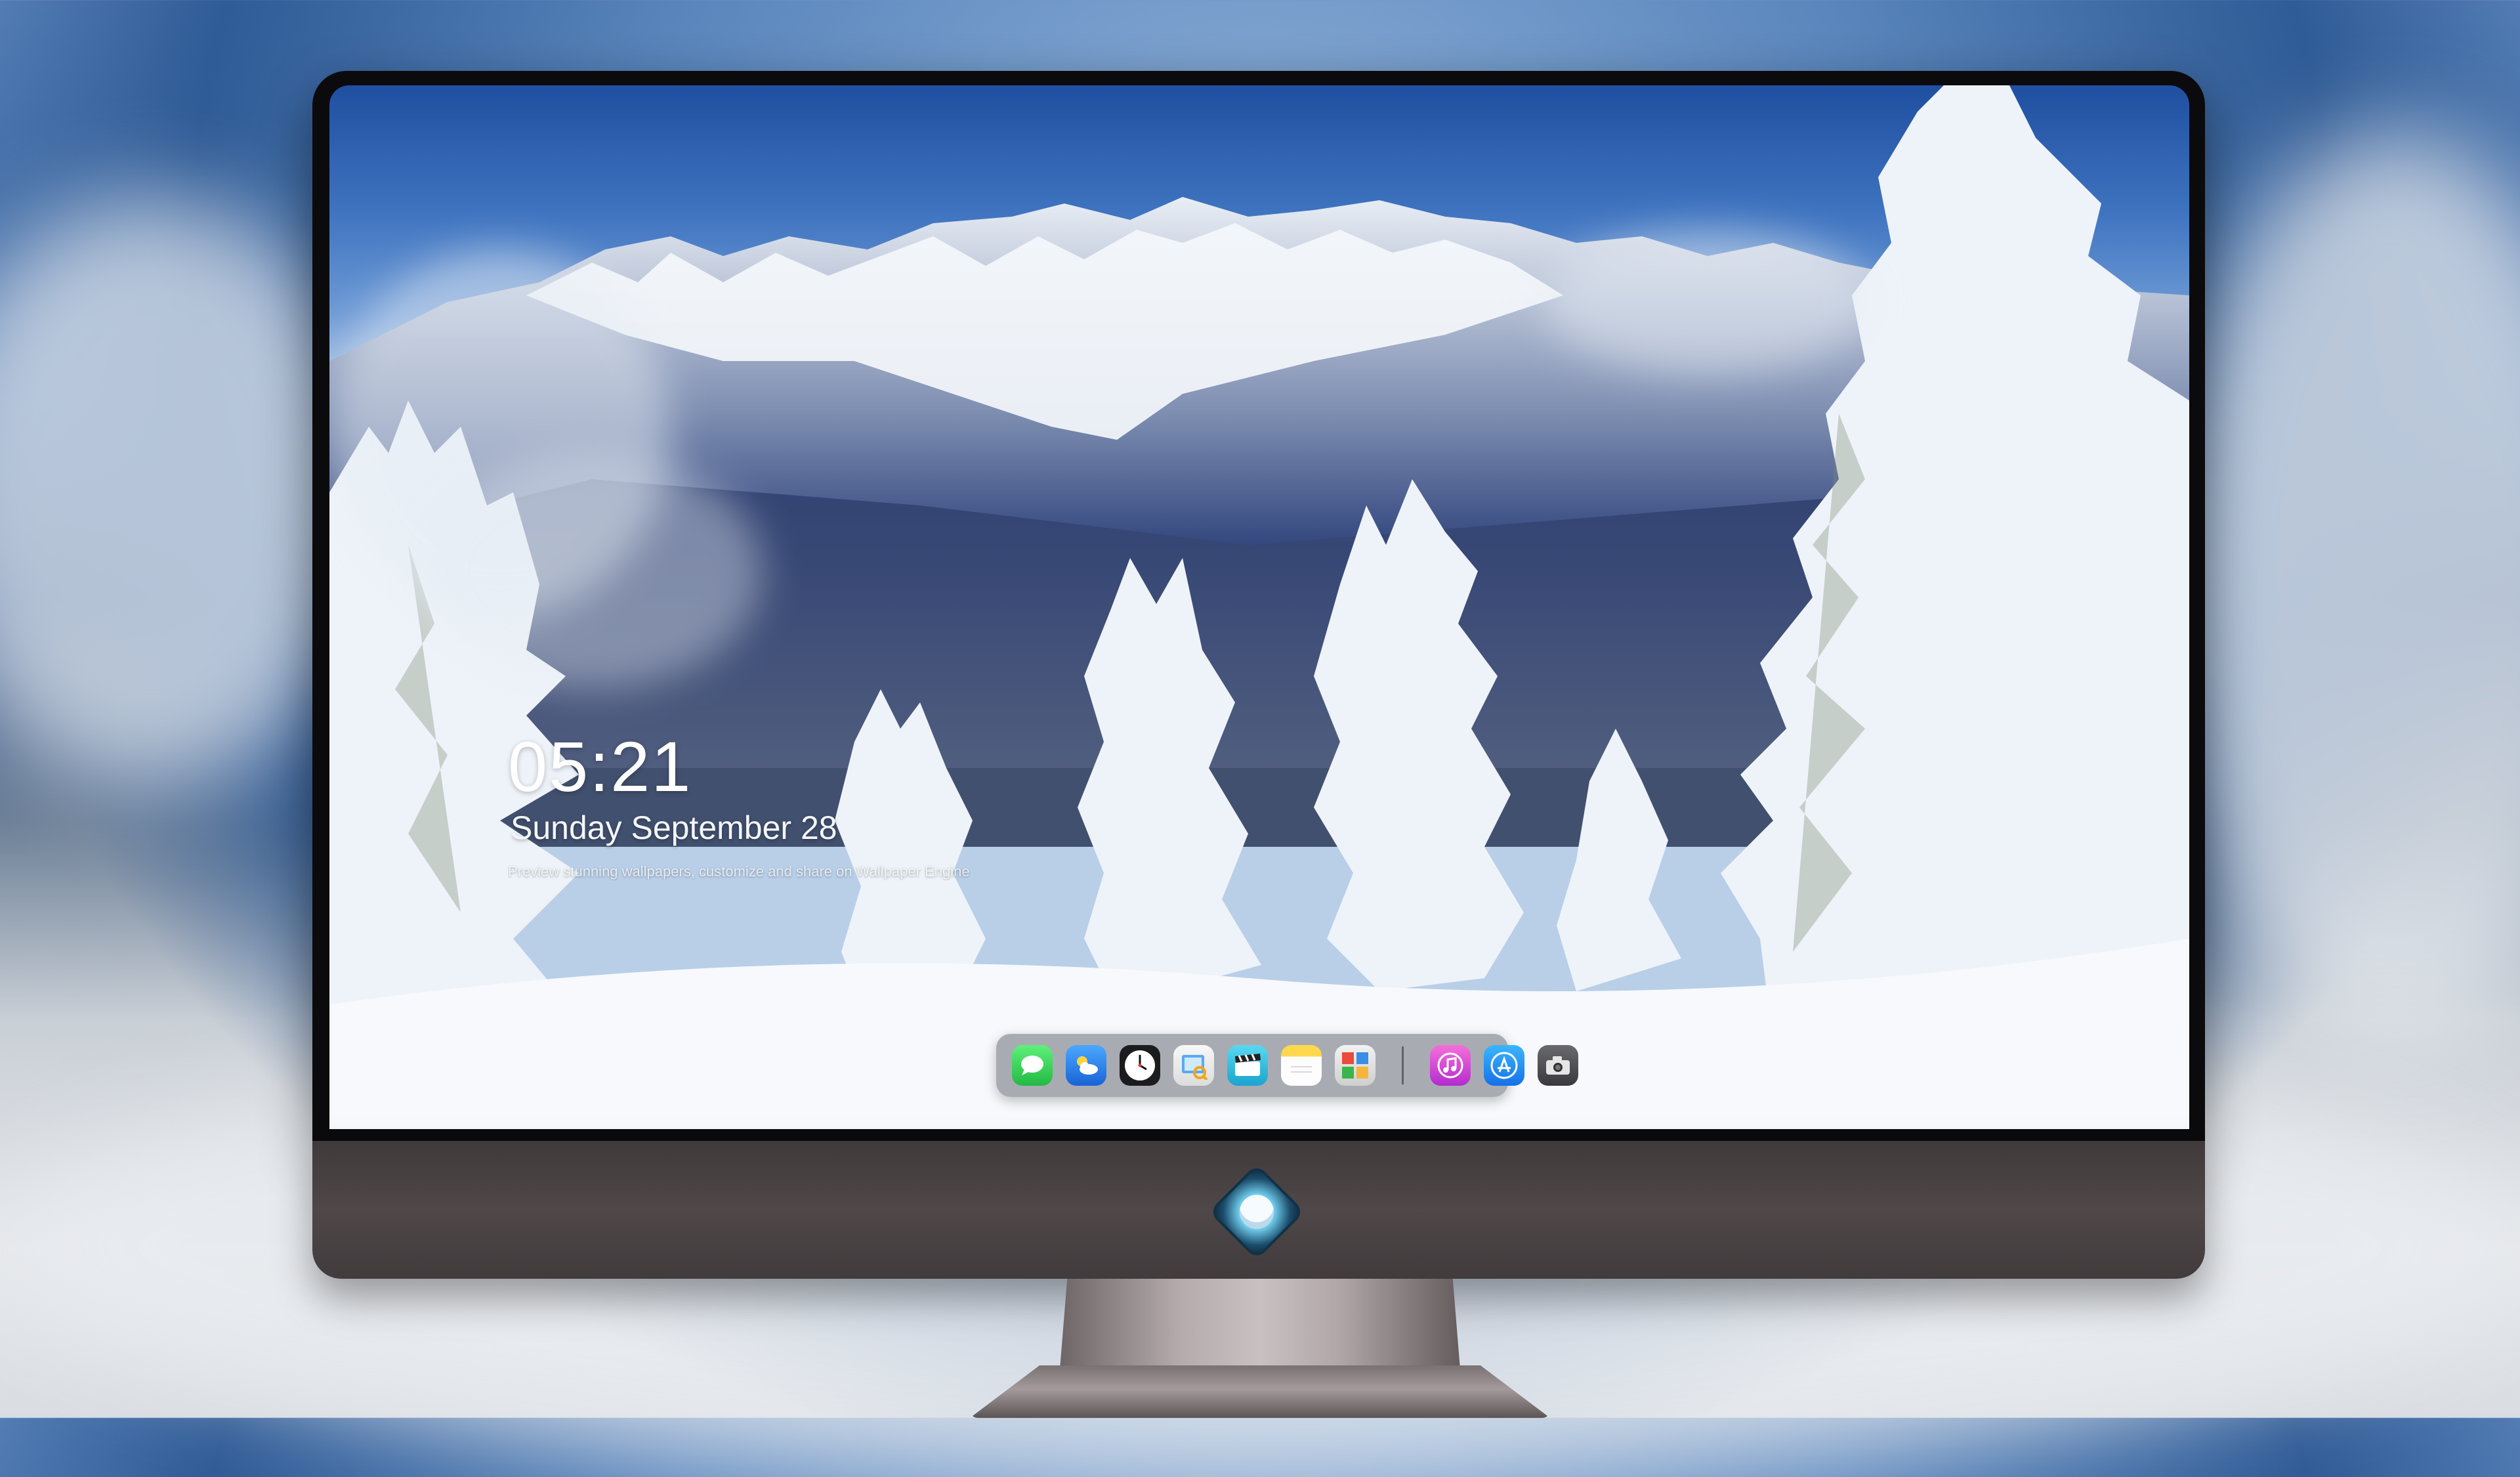 The width and height of the screenshot is (2520, 1477). Describe the element at coordinates (2343, 590) in the screenshot. I see `background-snow-blur-right` at that location.